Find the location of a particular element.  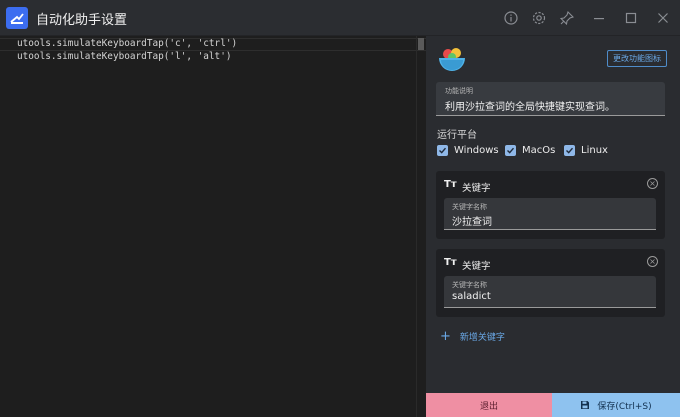

minimize-icon is located at coordinates (599, 18).